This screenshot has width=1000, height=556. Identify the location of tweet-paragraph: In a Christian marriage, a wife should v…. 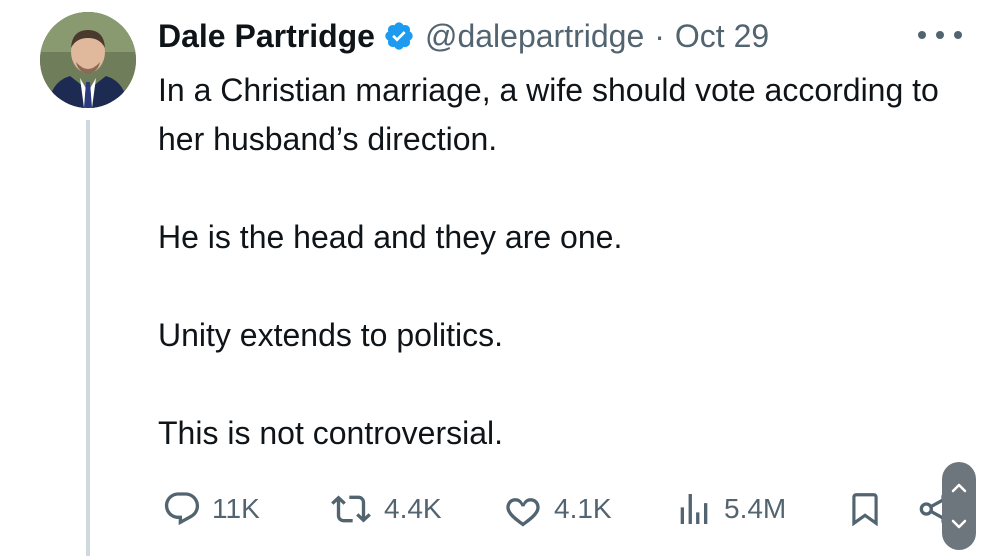
(548, 114).